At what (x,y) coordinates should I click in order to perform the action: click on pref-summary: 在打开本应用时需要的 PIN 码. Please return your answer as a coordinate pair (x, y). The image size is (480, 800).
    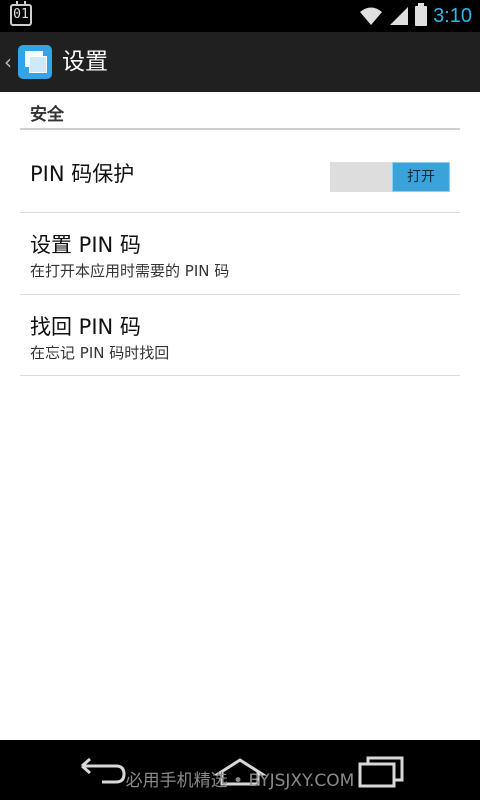
    Looking at the image, I should click on (130, 271).